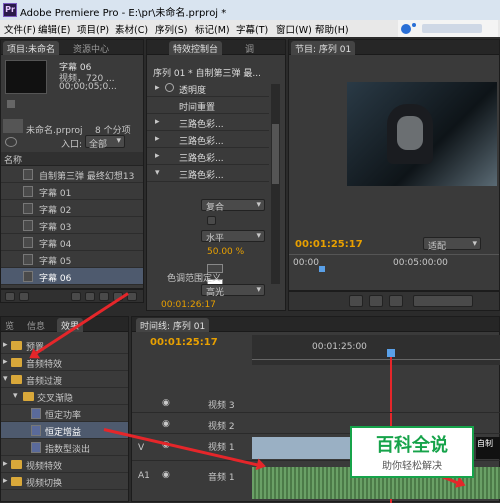 This screenshot has width=500, height=503. What do you see at coordinates (233, 291) in the screenshot?
I see `quality-dropdown: 高光 ▾` at bounding box center [233, 291].